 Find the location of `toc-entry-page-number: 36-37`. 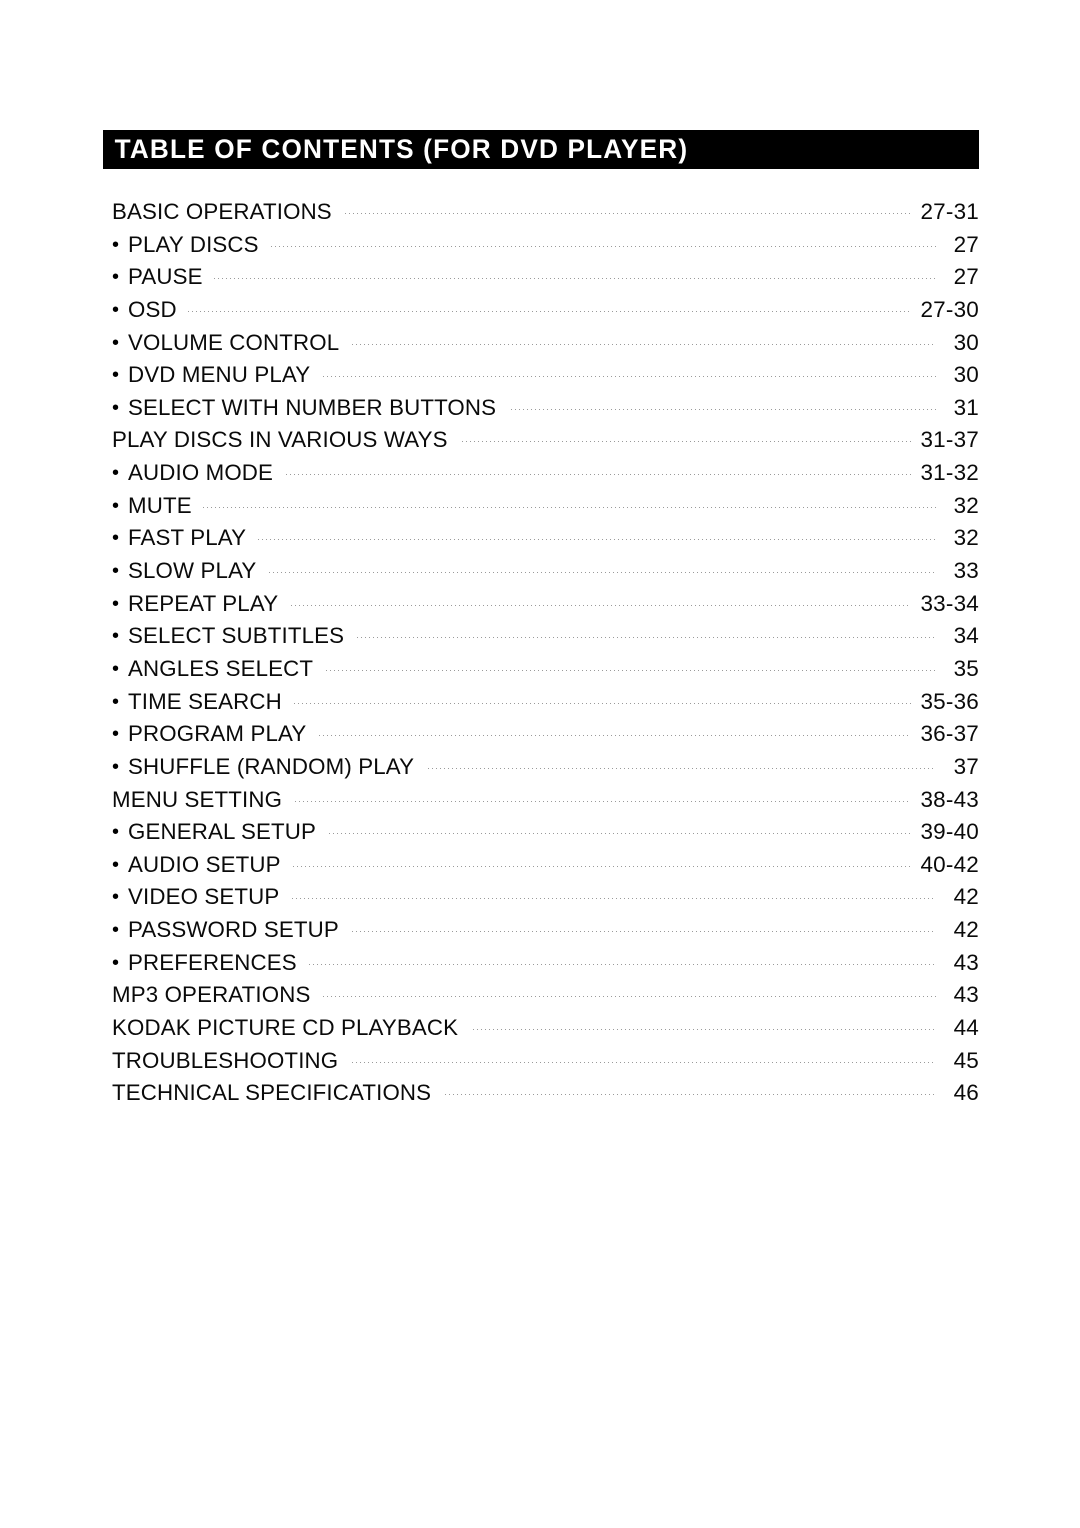

toc-entry-page-number: 36-37 is located at coordinates (949, 734).